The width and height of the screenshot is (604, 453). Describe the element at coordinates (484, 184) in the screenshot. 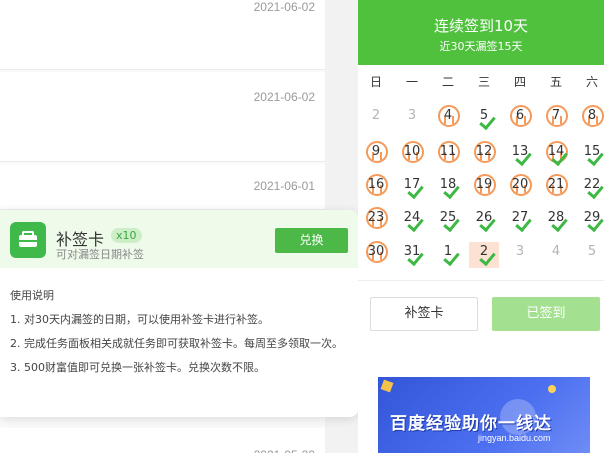

I see `day-number: 19` at that location.